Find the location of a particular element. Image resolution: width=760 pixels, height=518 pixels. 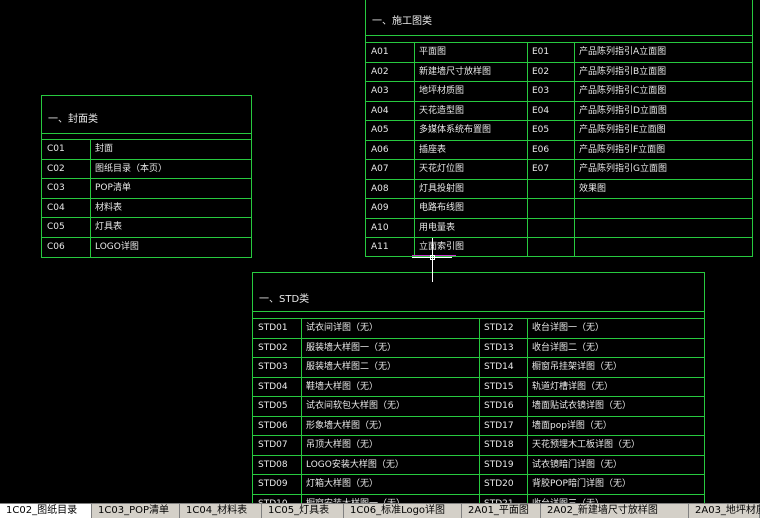

layout-tab: 1C06_标准Logo详图 is located at coordinates (403, 511).